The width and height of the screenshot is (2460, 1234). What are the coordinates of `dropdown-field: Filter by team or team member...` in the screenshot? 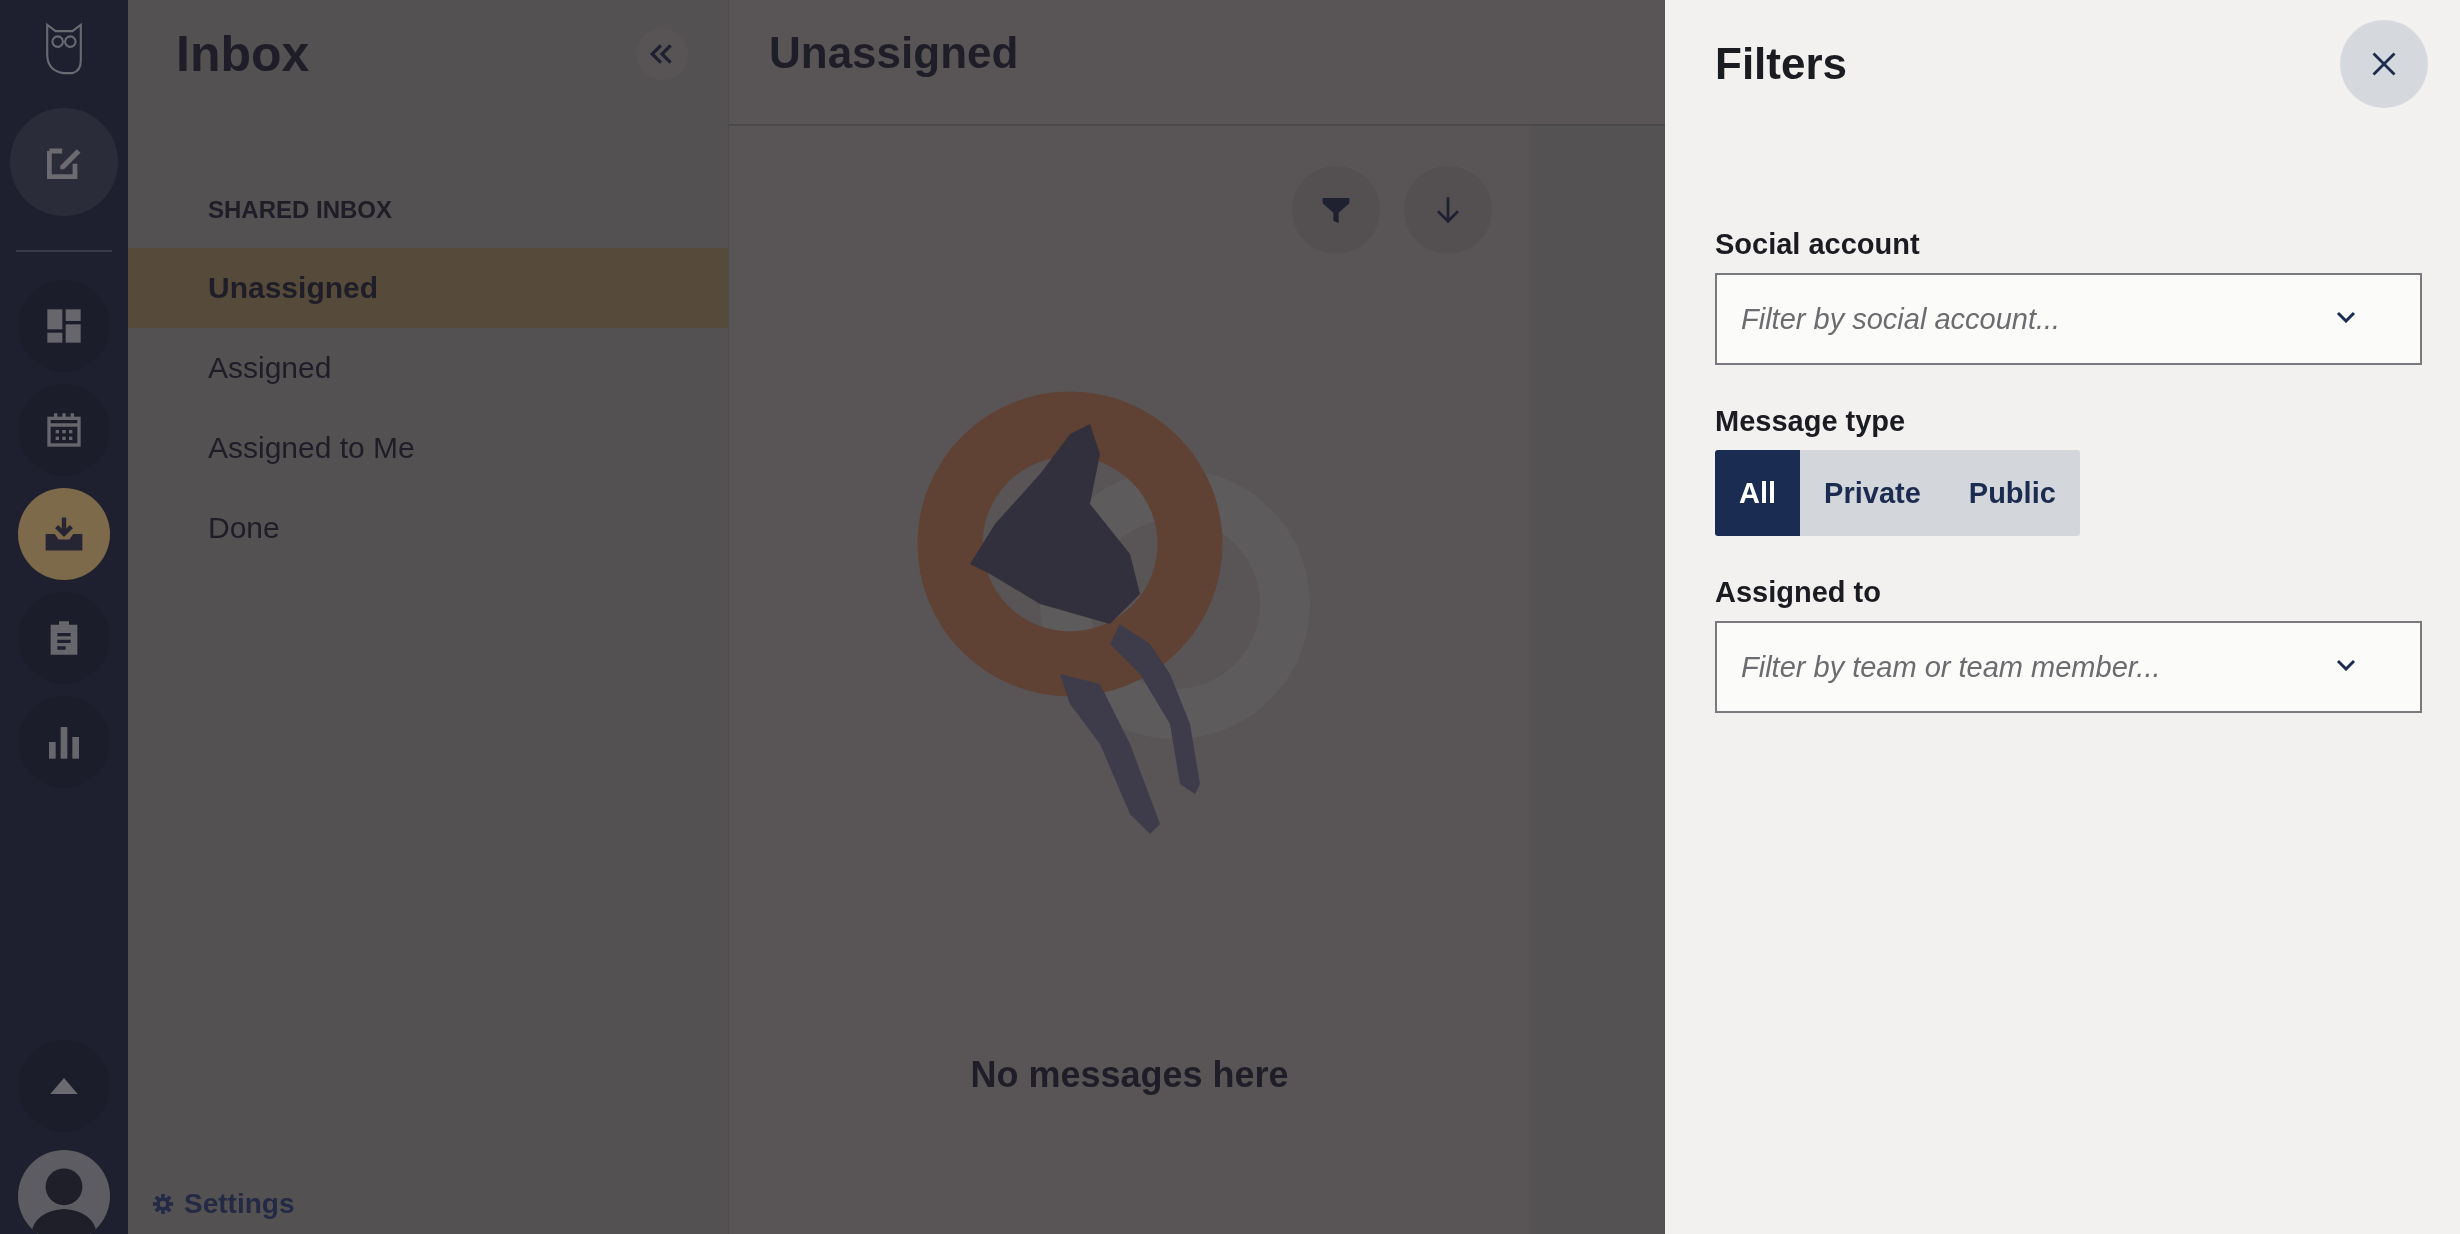 It's located at (2068, 667).